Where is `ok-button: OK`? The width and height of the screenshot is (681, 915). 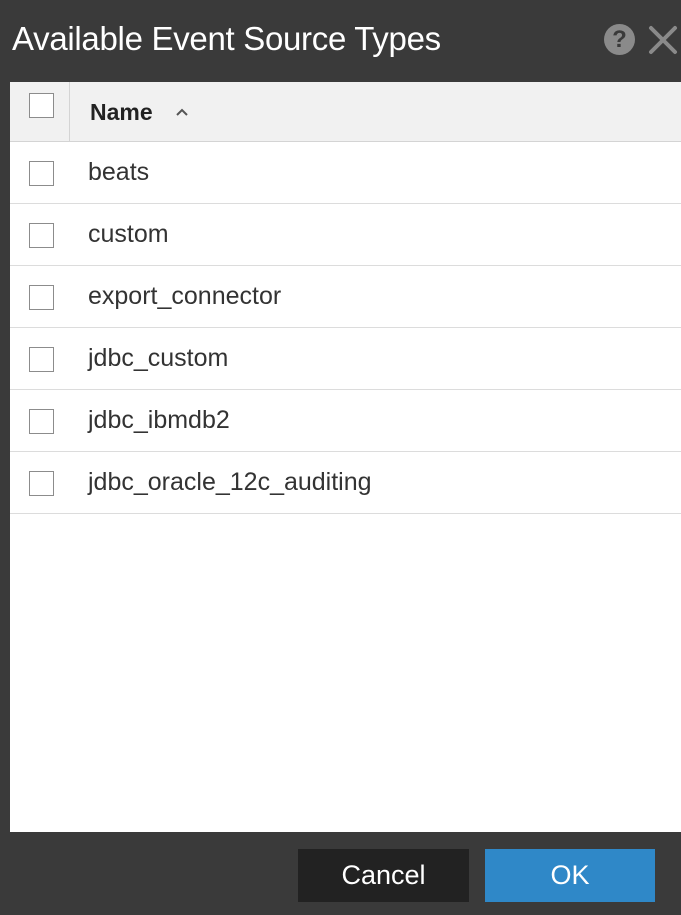 ok-button: OK is located at coordinates (570, 875).